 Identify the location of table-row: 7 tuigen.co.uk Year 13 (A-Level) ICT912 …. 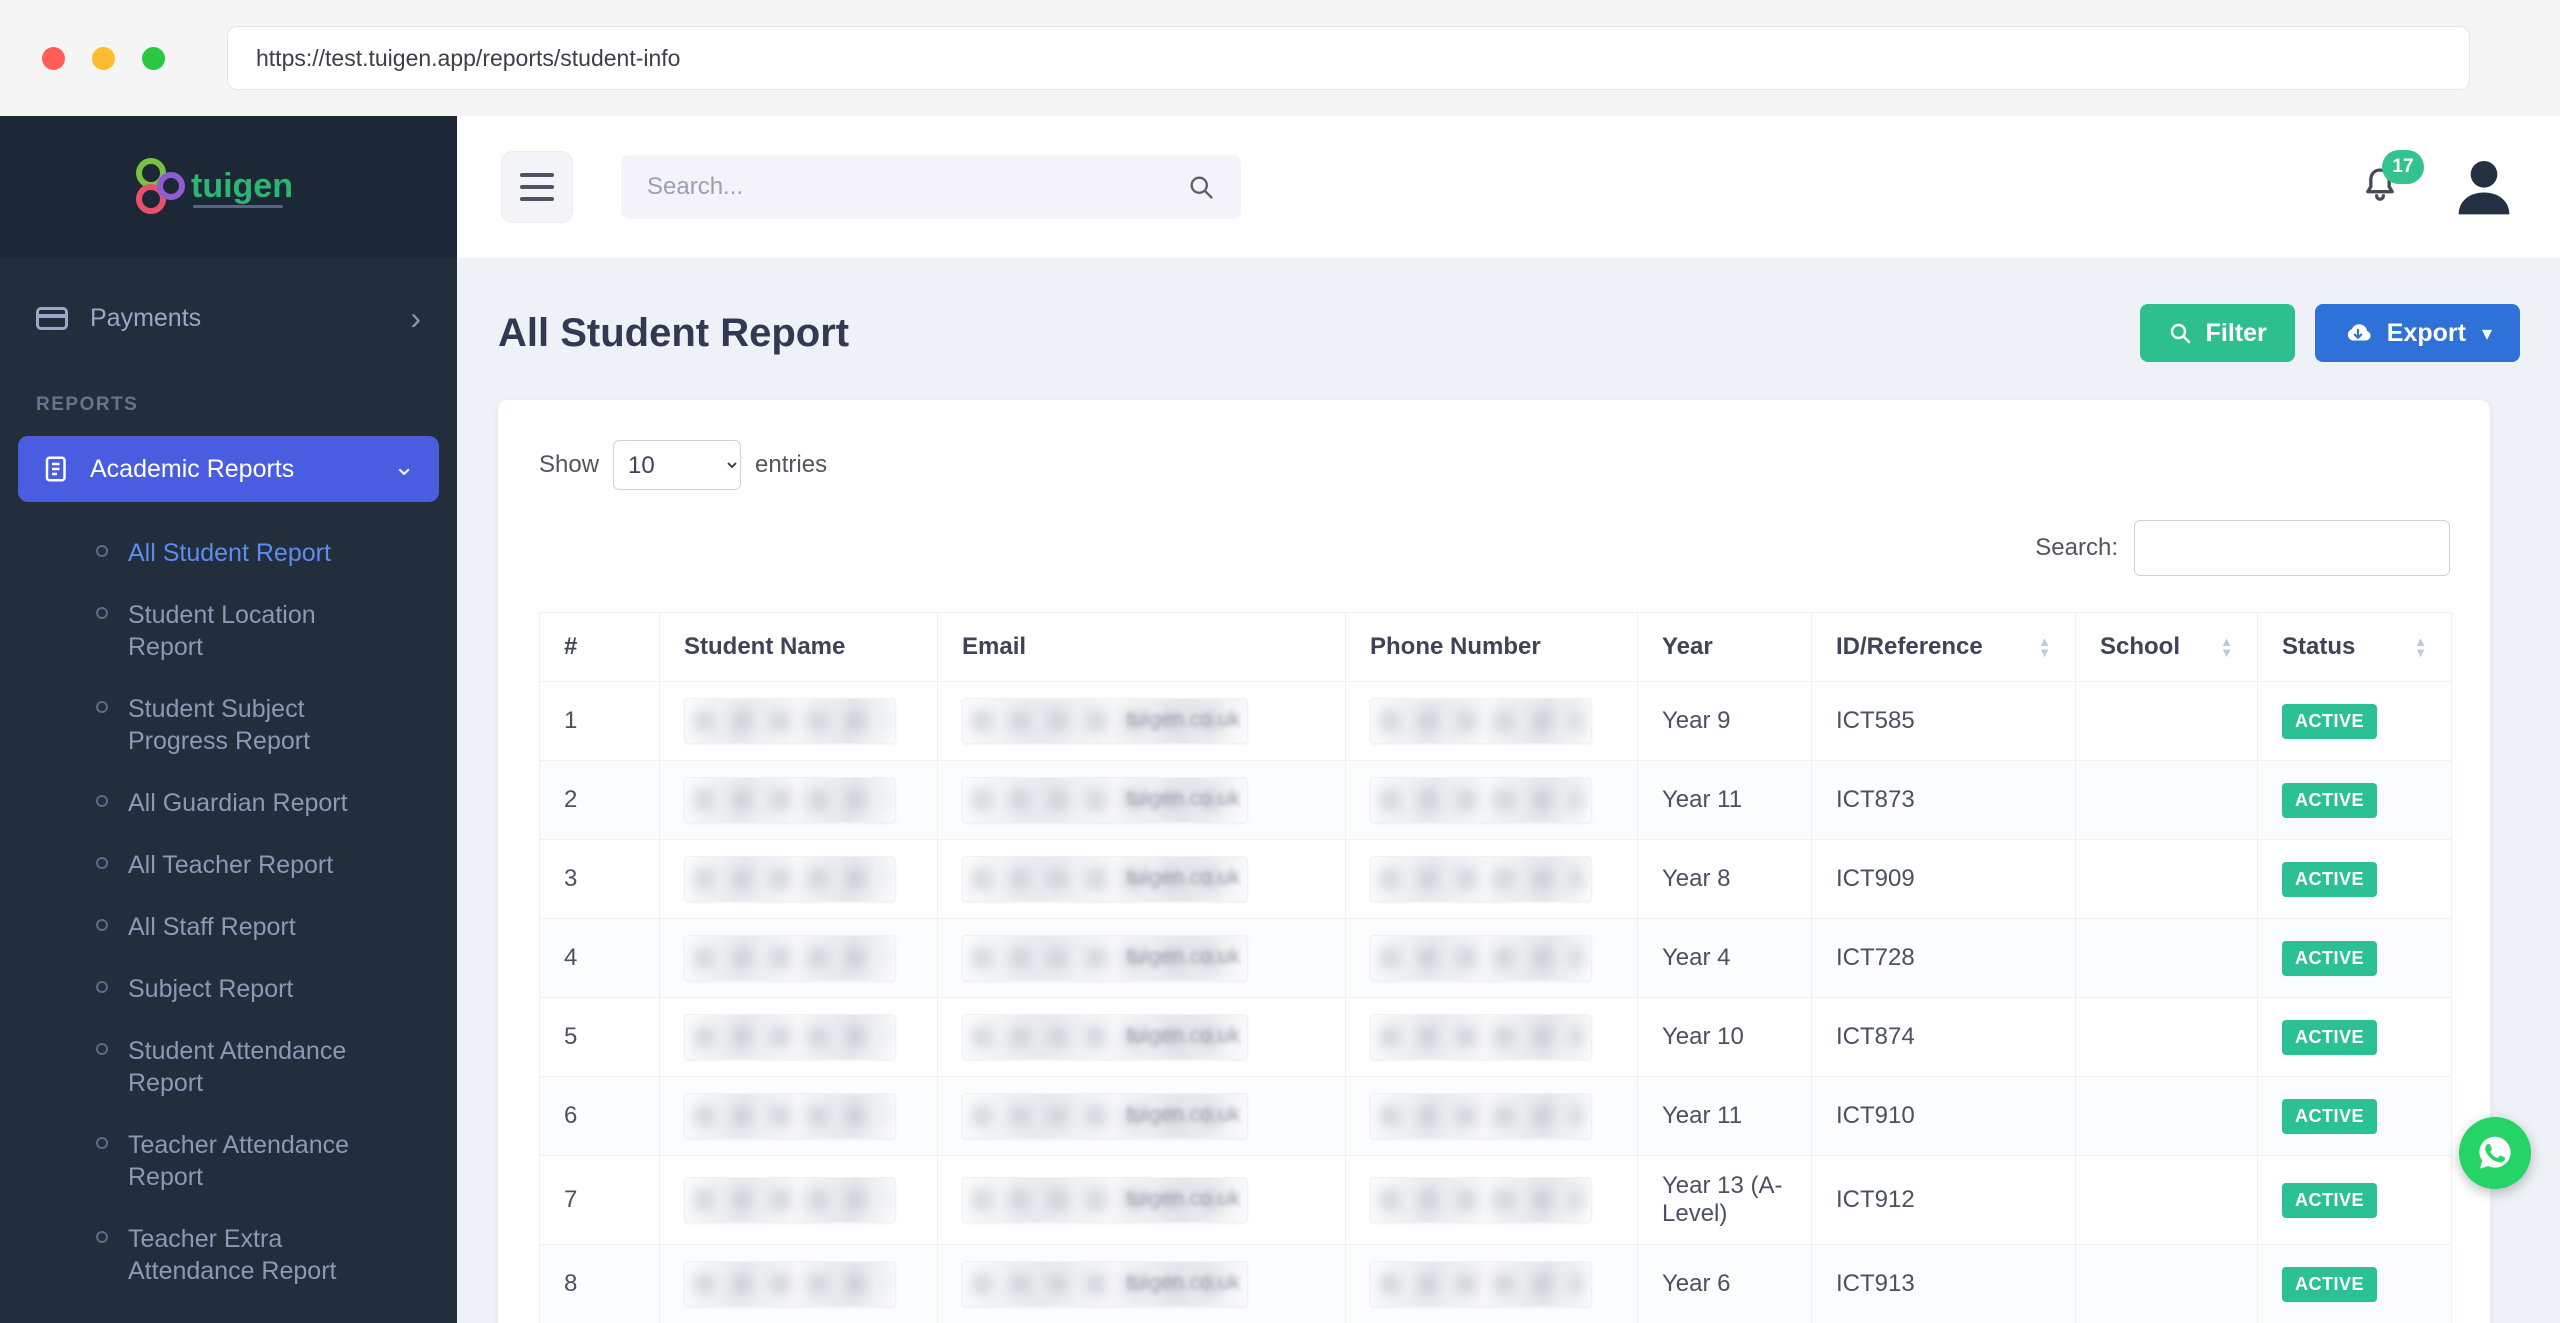
(1495, 1200).